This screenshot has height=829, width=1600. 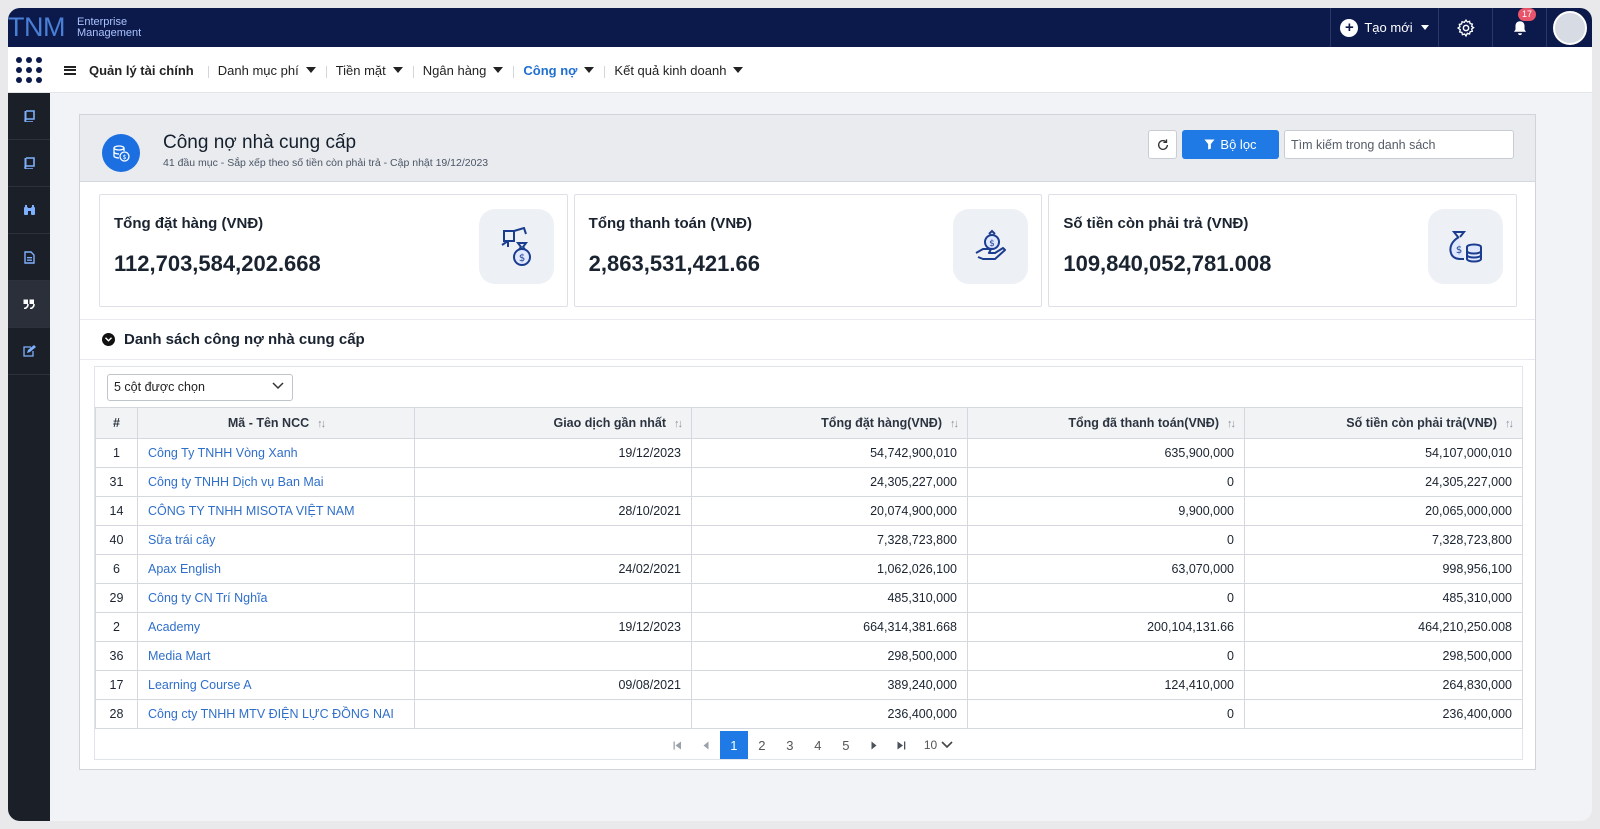 I want to click on row-index-cell: 36, so click(x=116, y=656).